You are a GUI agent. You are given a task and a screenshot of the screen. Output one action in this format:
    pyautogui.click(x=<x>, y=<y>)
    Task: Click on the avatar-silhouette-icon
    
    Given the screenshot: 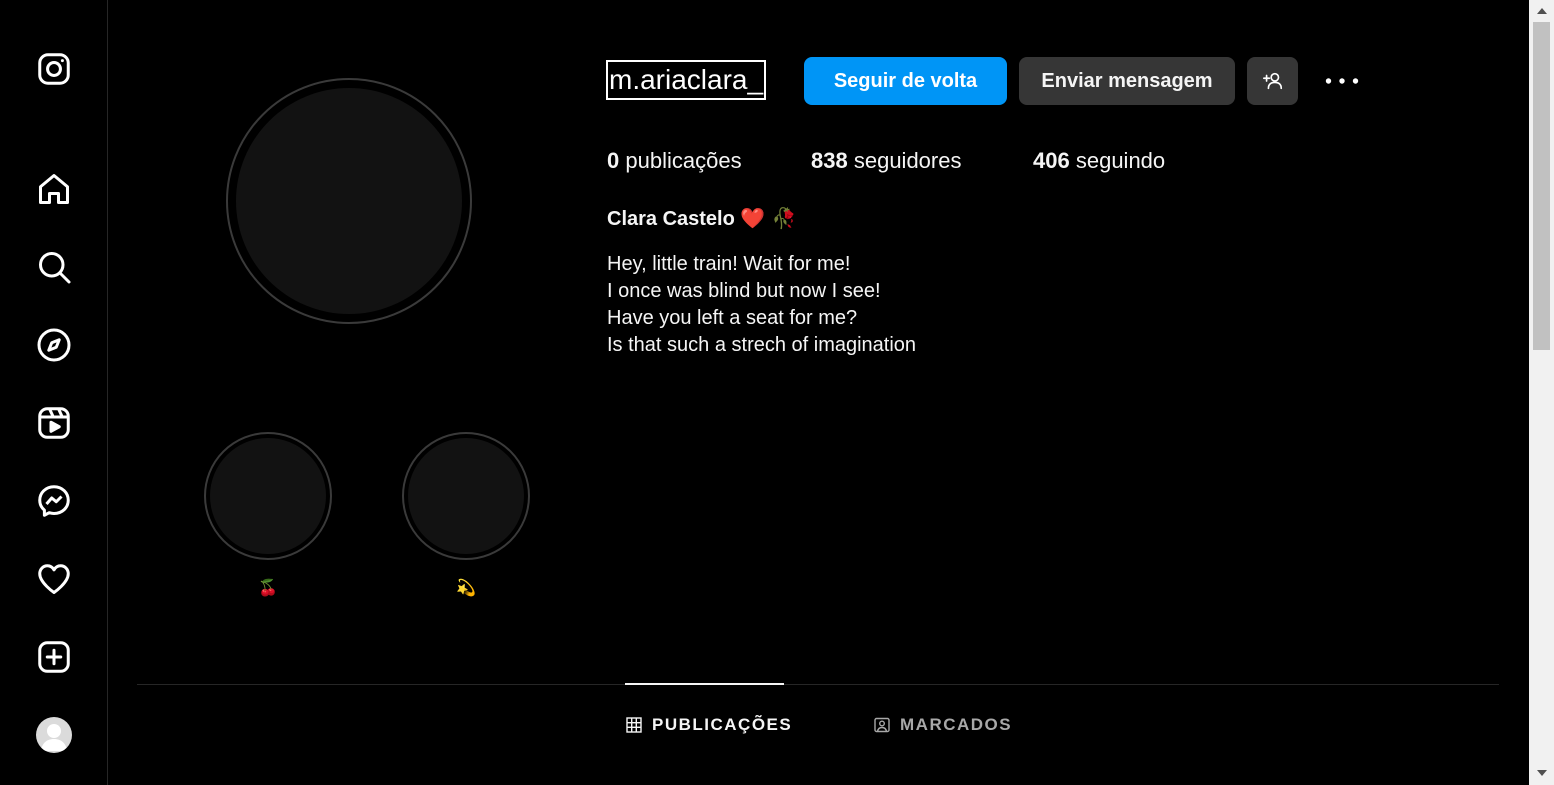 What is the action you would take?
    pyautogui.click(x=54, y=735)
    